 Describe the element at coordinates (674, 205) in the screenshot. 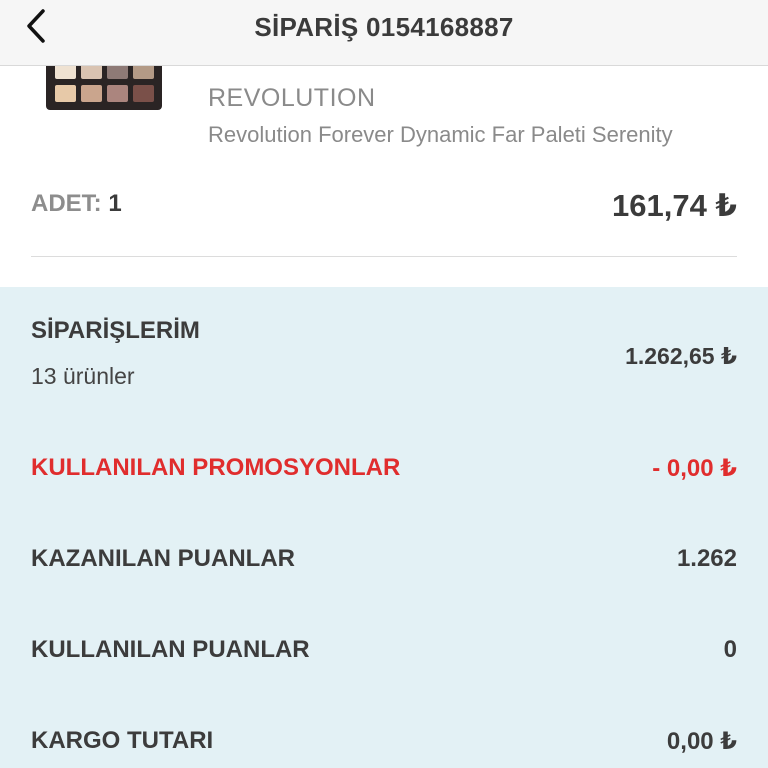

I see `product-price: 161,74 ₺` at that location.